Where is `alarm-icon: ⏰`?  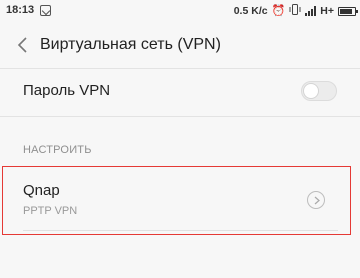 alarm-icon: ⏰ is located at coordinates (278, 10).